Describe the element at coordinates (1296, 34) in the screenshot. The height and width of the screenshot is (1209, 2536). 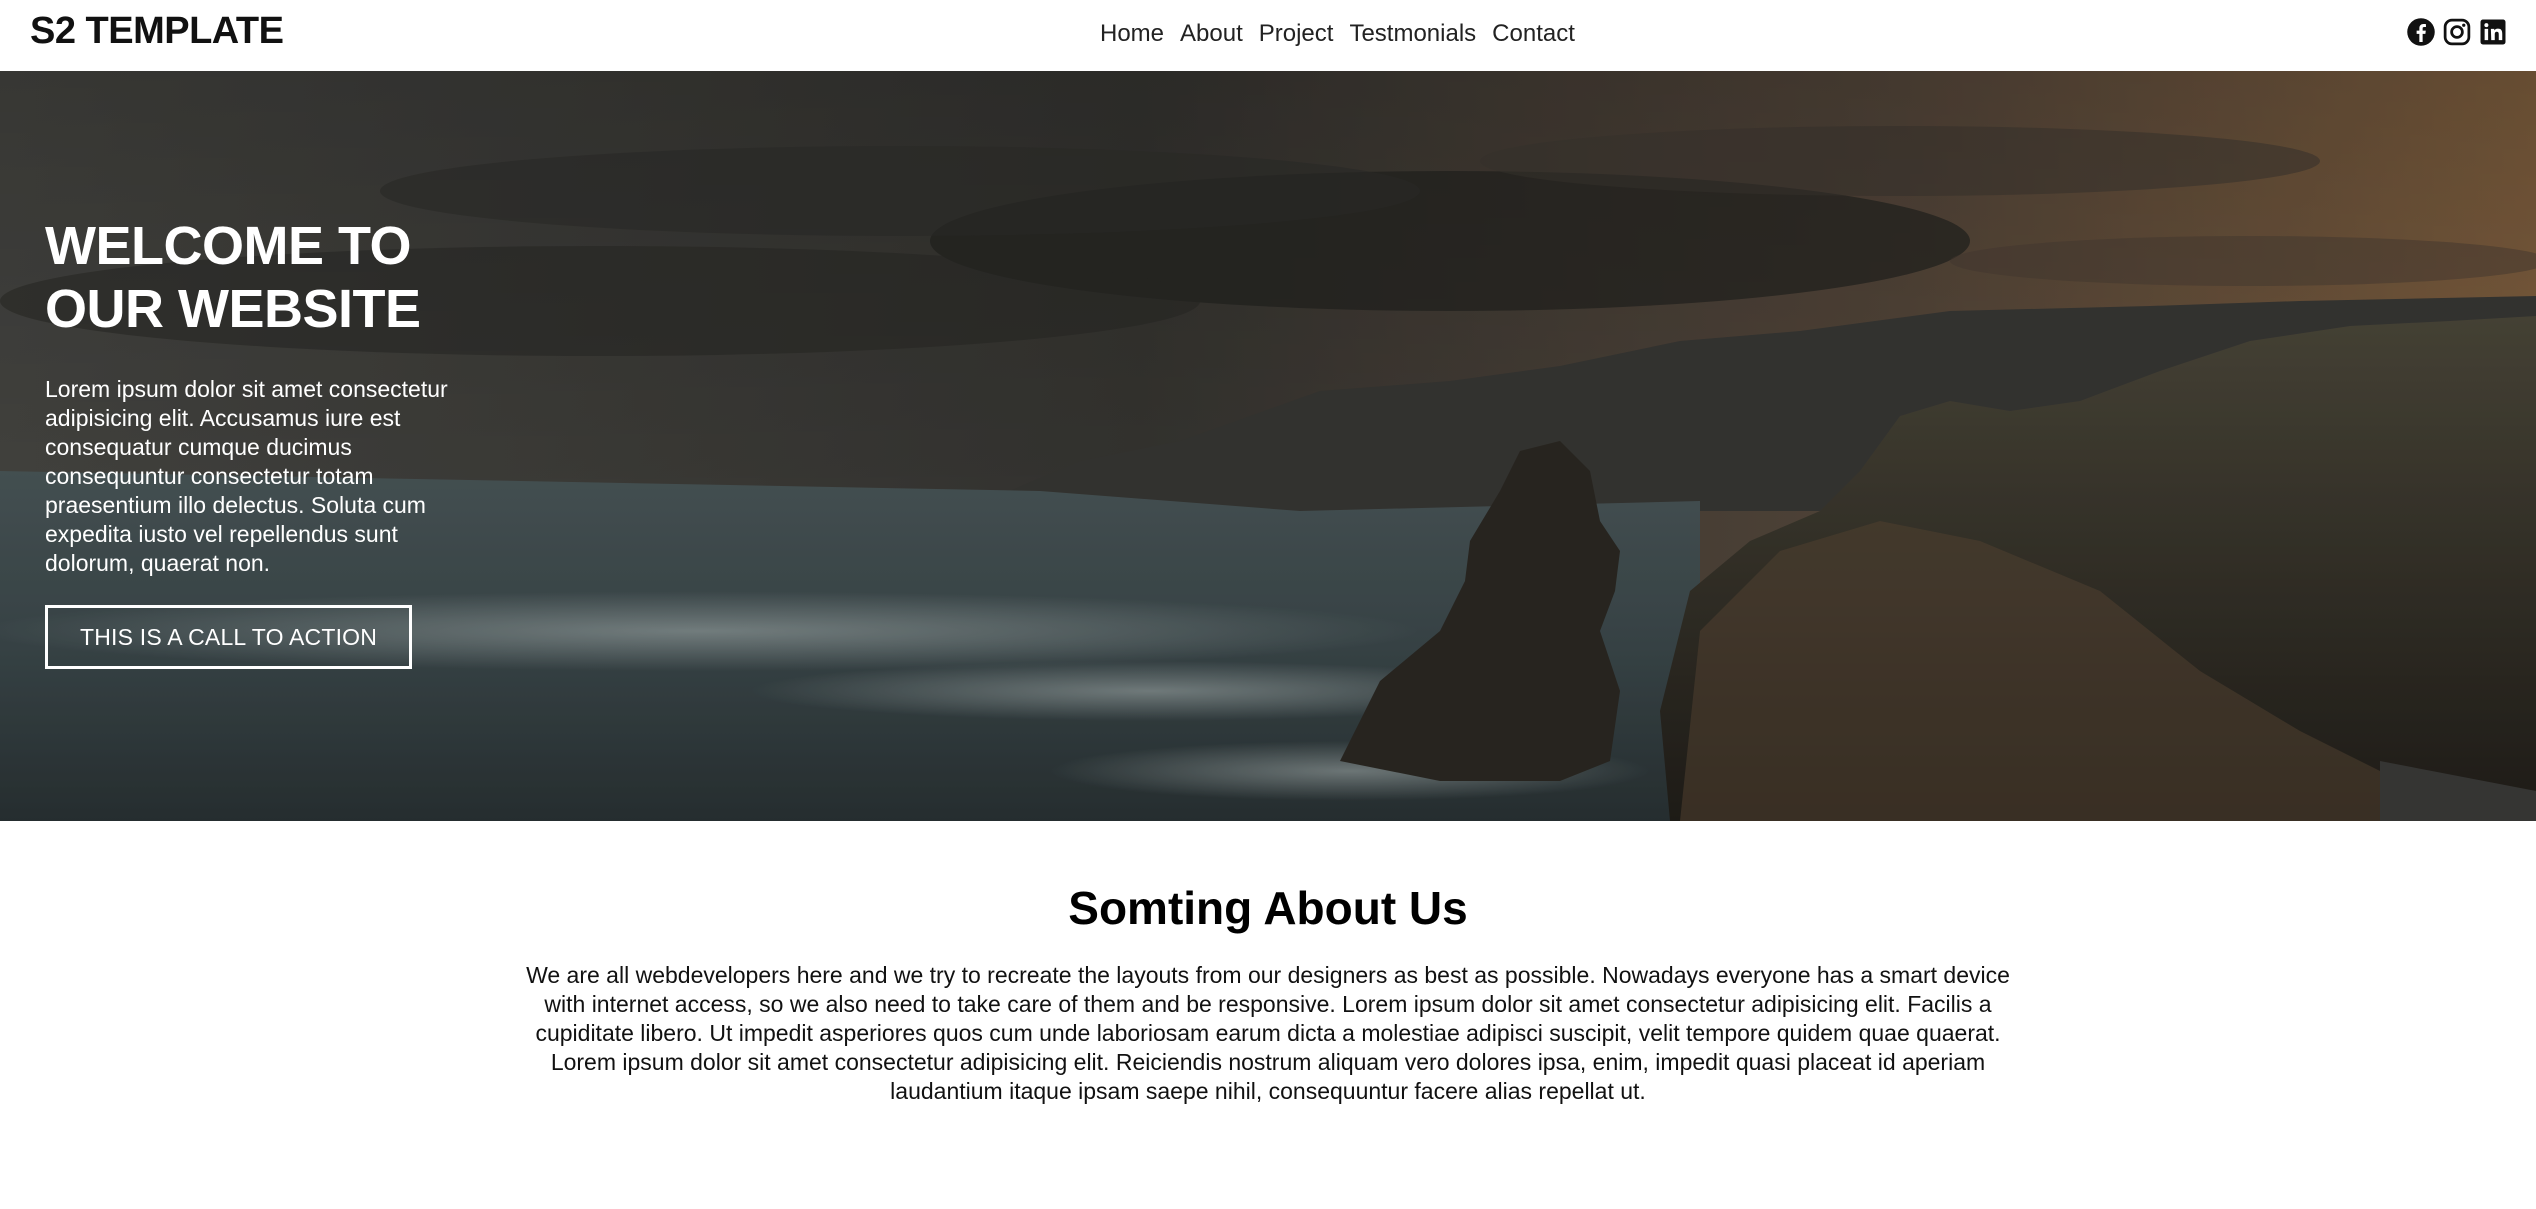
I see `nav-link-project: Project` at that location.